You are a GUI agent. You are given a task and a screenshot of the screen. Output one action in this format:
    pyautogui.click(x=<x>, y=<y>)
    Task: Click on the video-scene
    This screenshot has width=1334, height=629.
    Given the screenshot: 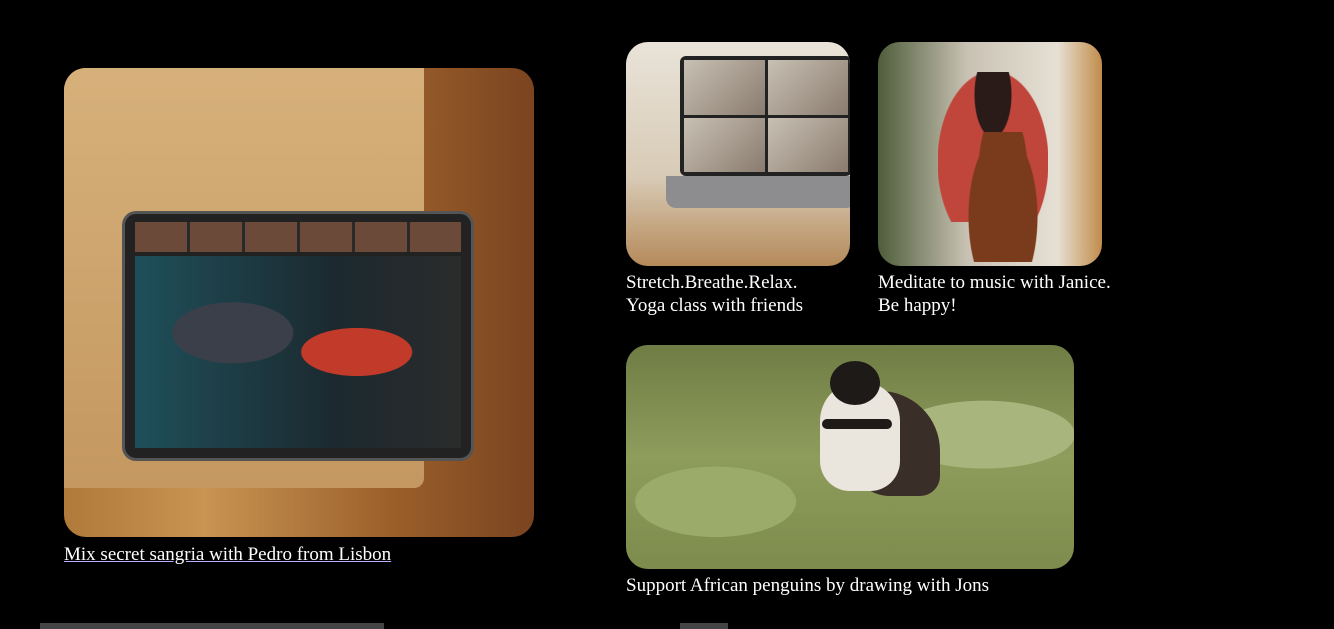 What is the action you would take?
    pyautogui.click(x=298, y=352)
    